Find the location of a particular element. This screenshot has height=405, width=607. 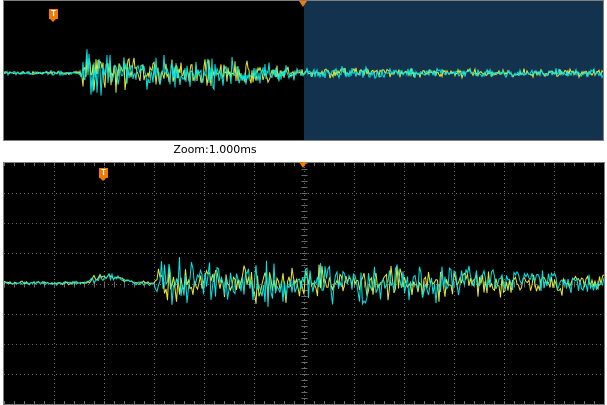

zoom-trigger-point-icon: T is located at coordinates (103, 174).